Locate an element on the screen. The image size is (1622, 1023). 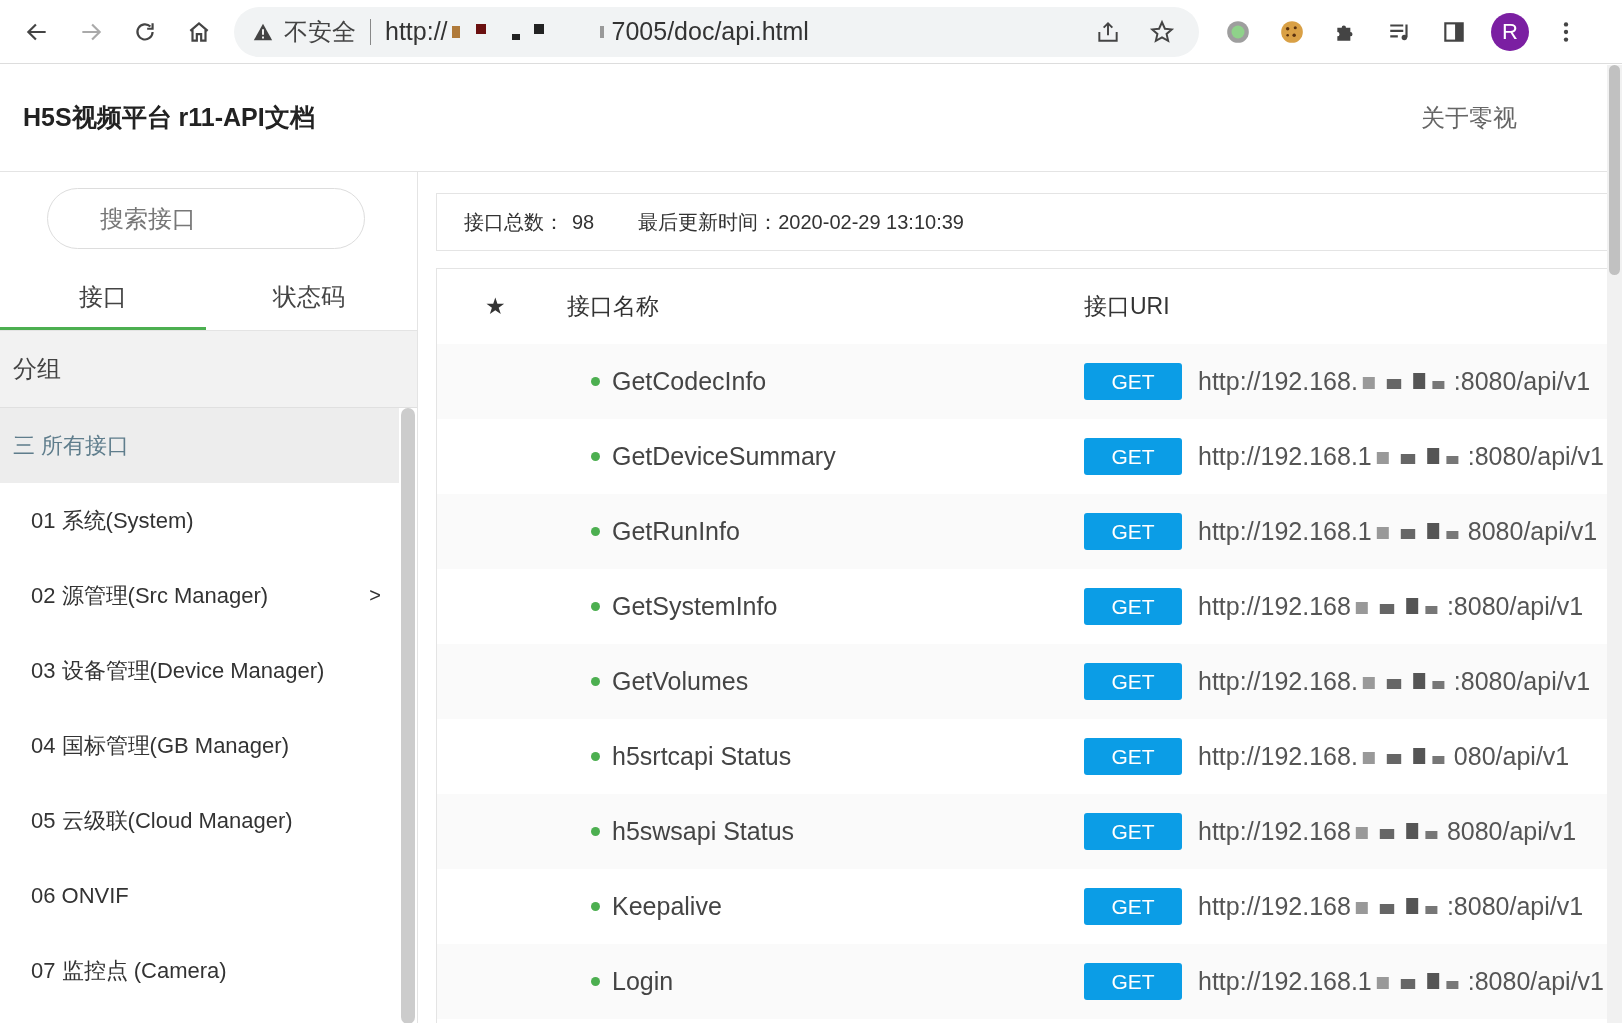
security-label: 不安全 is located at coordinates (320, 31).